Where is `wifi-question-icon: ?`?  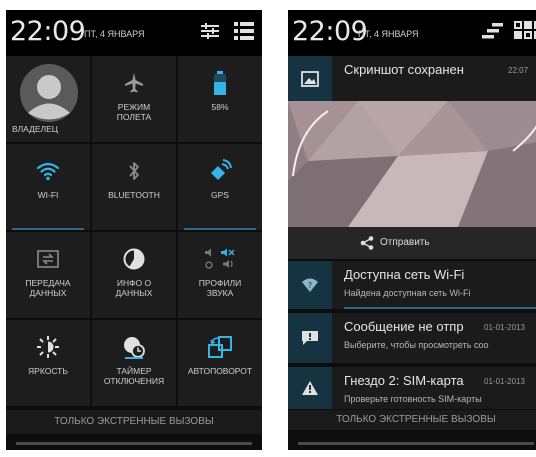 wifi-question-icon: ? is located at coordinates (310, 285).